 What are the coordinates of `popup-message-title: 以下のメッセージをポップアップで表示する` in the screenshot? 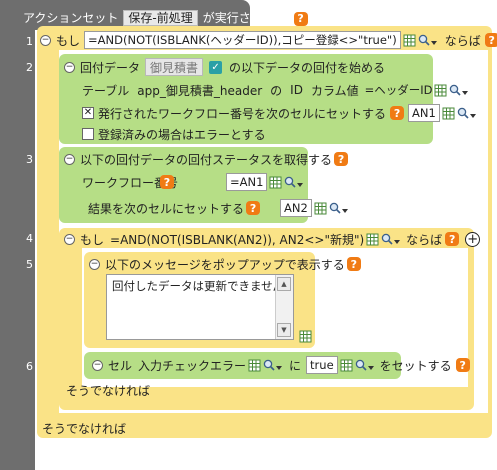 It's located at (225, 264).